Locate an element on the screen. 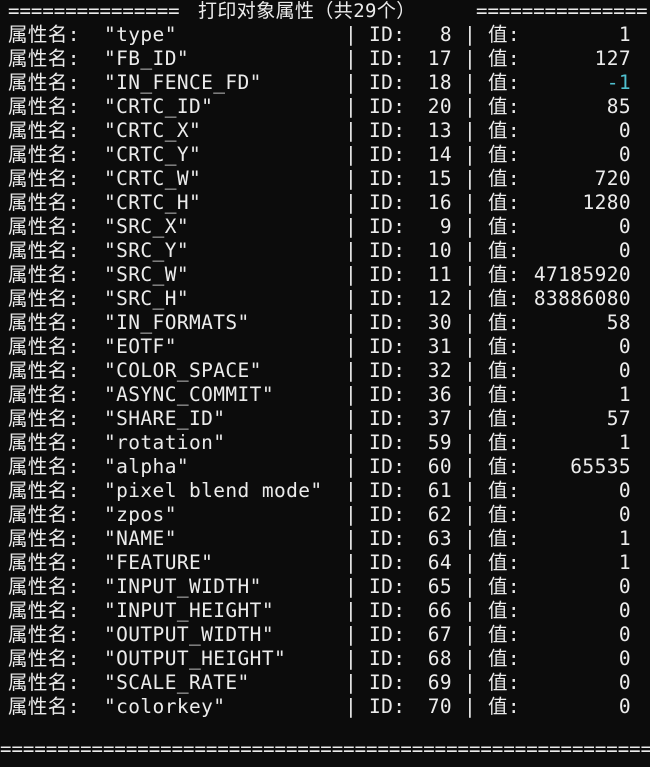 This screenshot has width=650, height=767. property-id: 10 is located at coordinates (439, 250).